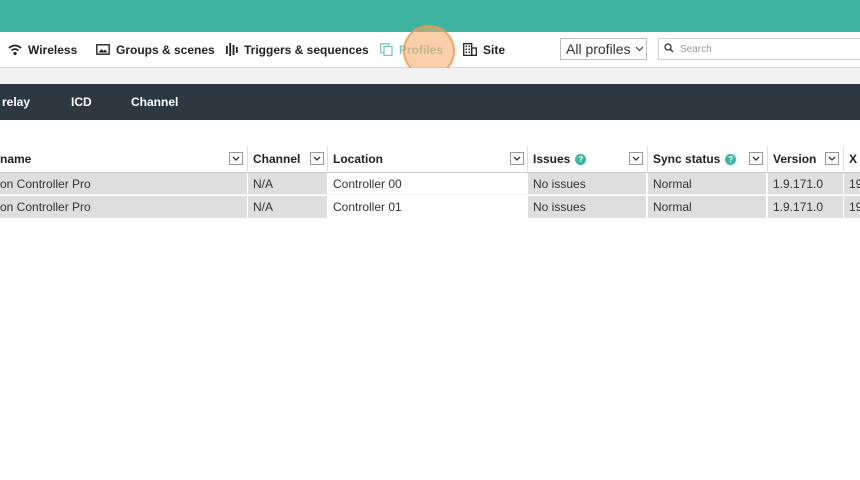 Image resolution: width=860 pixels, height=480 pixels. I want to click on nav-item-groups-scenes: Groups & scenes, so click(155, 49).